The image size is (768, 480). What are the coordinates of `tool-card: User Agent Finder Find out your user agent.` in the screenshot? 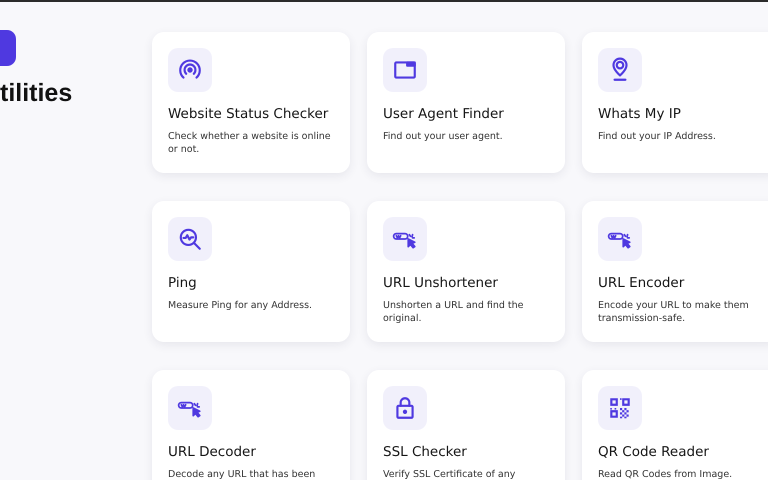 It's located at (466, 102).